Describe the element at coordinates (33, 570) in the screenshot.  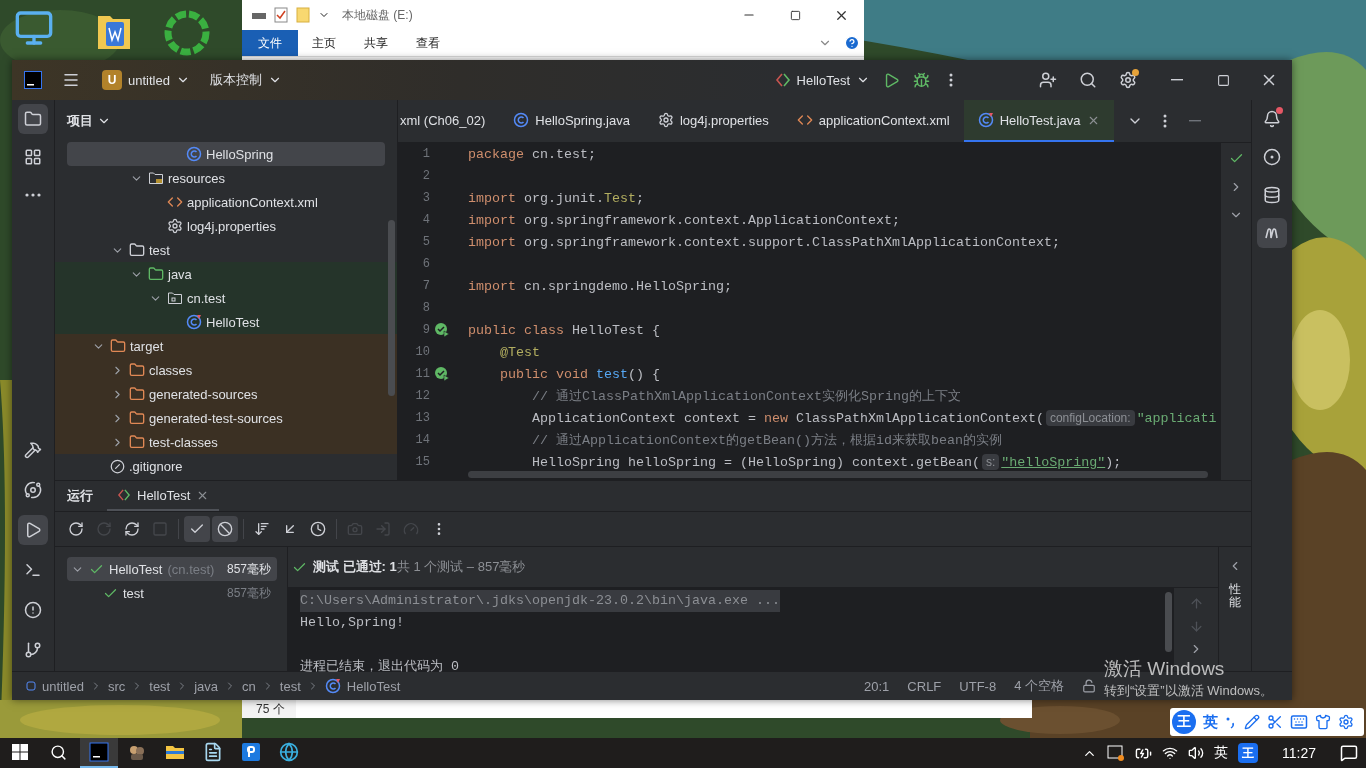
I see `terminal-icon` at that location.